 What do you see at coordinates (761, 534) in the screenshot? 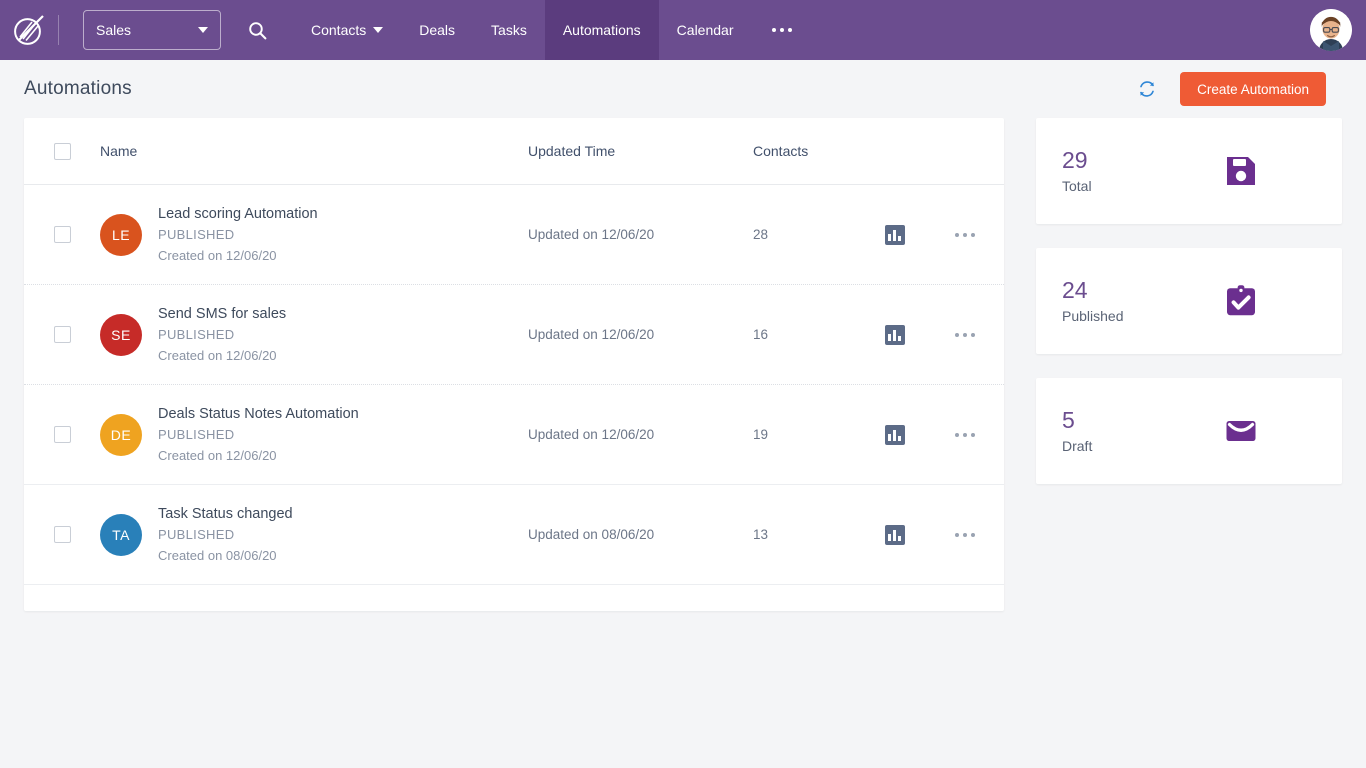
I see `contacts-count: 13` at bounding box center [761, 534].